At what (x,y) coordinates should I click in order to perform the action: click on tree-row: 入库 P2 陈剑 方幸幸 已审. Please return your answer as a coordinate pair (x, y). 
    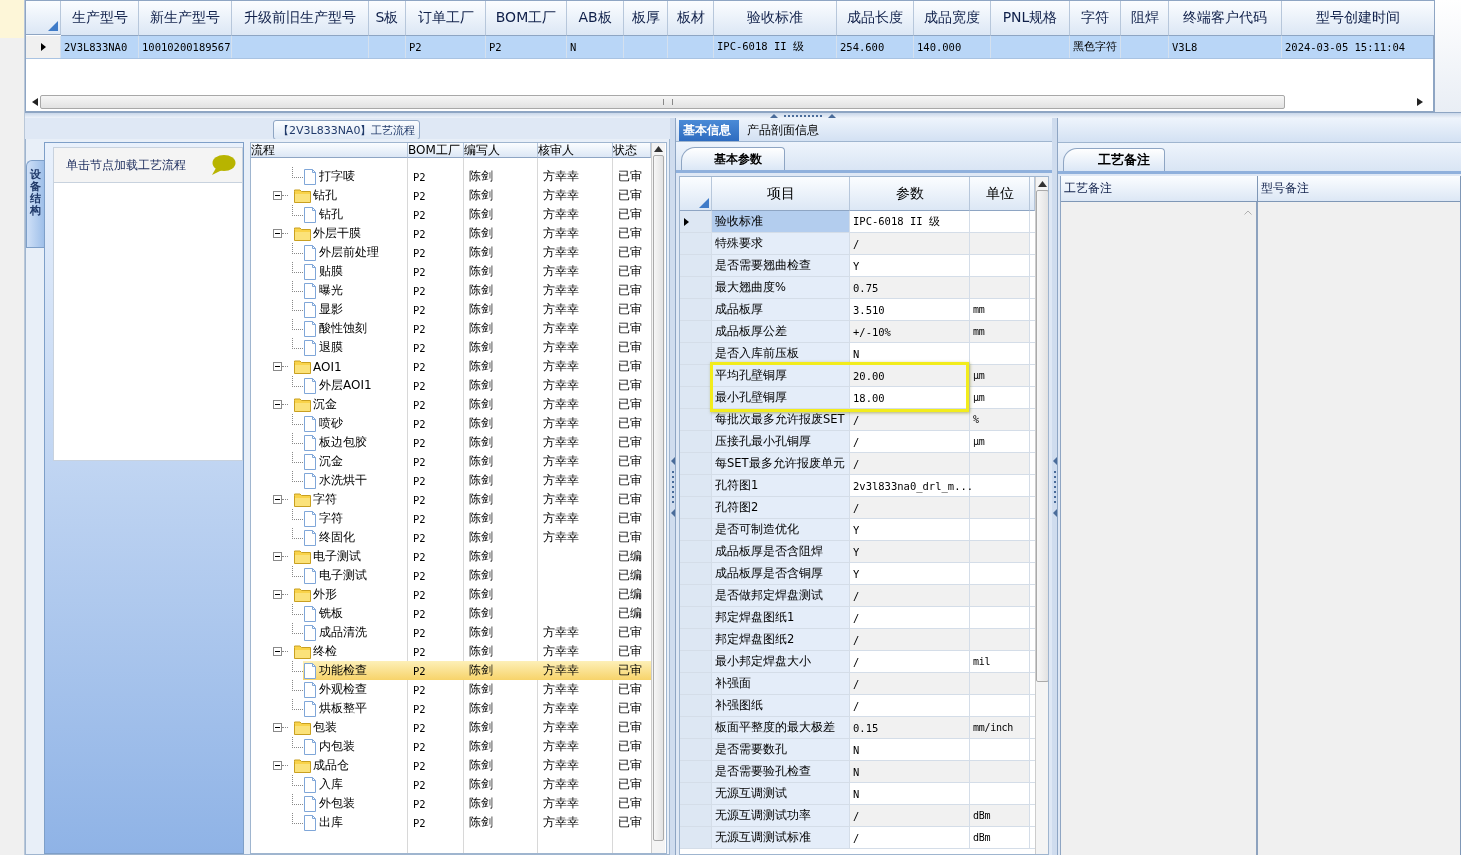
    Looking at the image, I should click on (451, 784).